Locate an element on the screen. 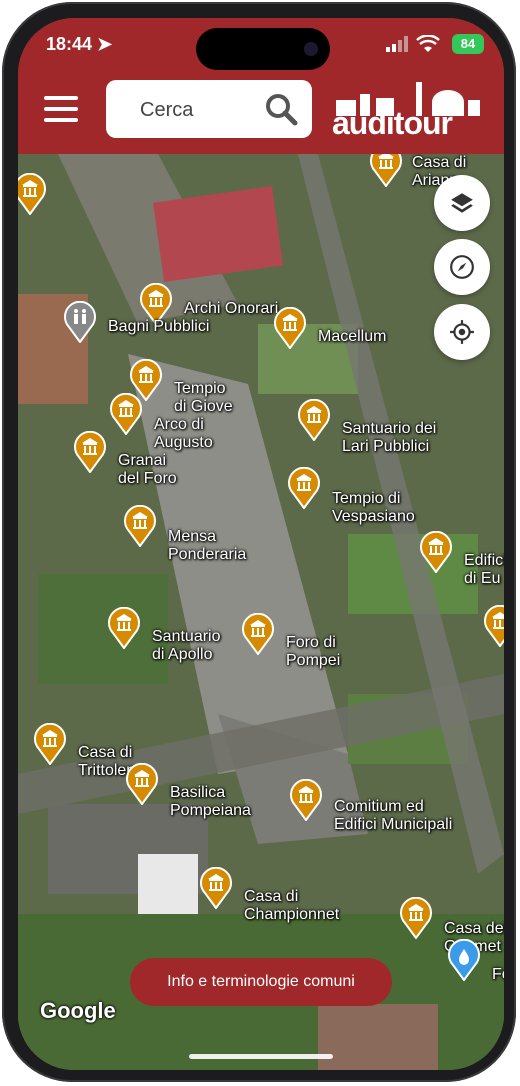  hamburger-icon is located at coordinates (61, 98).